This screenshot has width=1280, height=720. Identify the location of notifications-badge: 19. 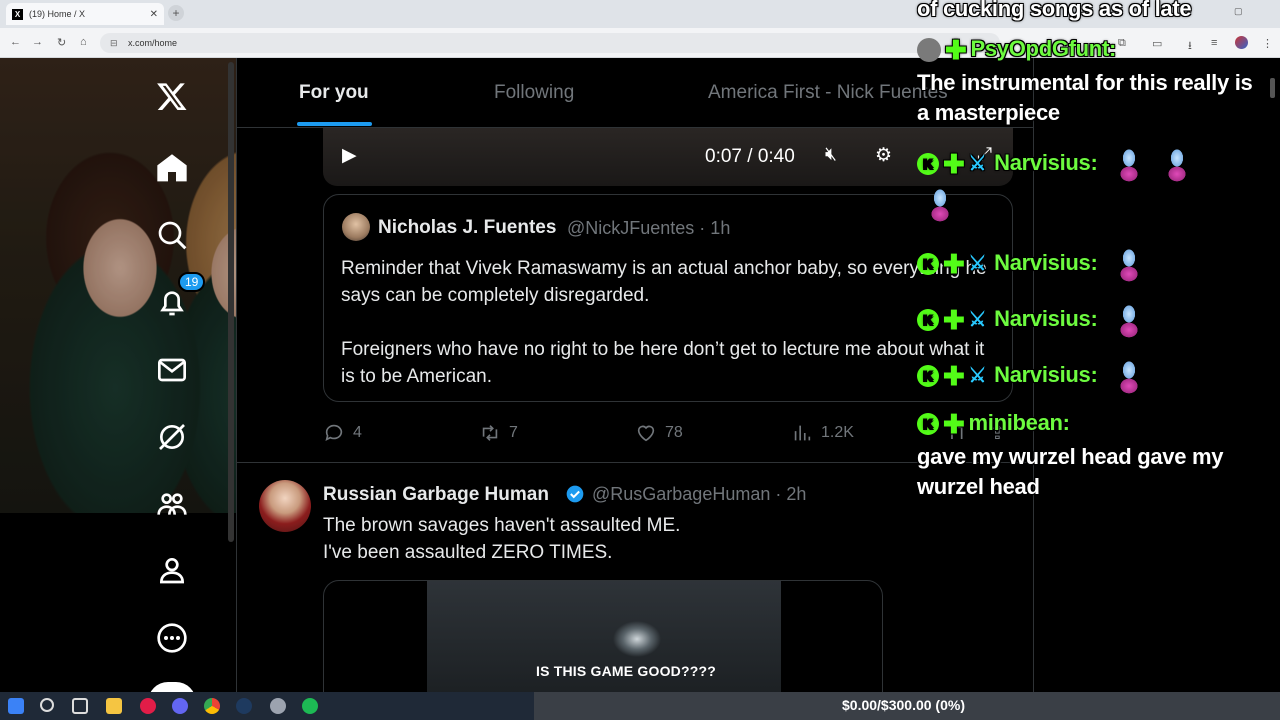
(192, 282).